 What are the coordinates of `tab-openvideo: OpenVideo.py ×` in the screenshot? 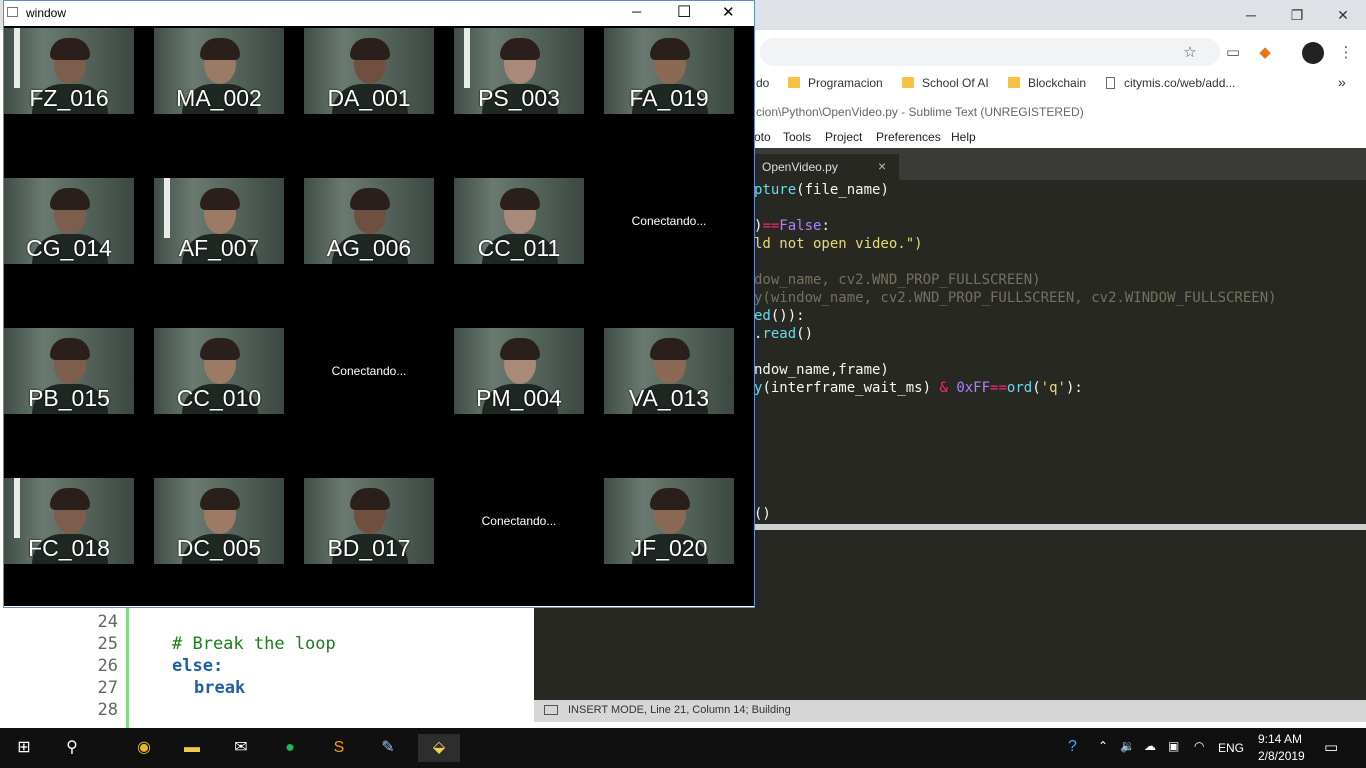 It's located at (826, 167).